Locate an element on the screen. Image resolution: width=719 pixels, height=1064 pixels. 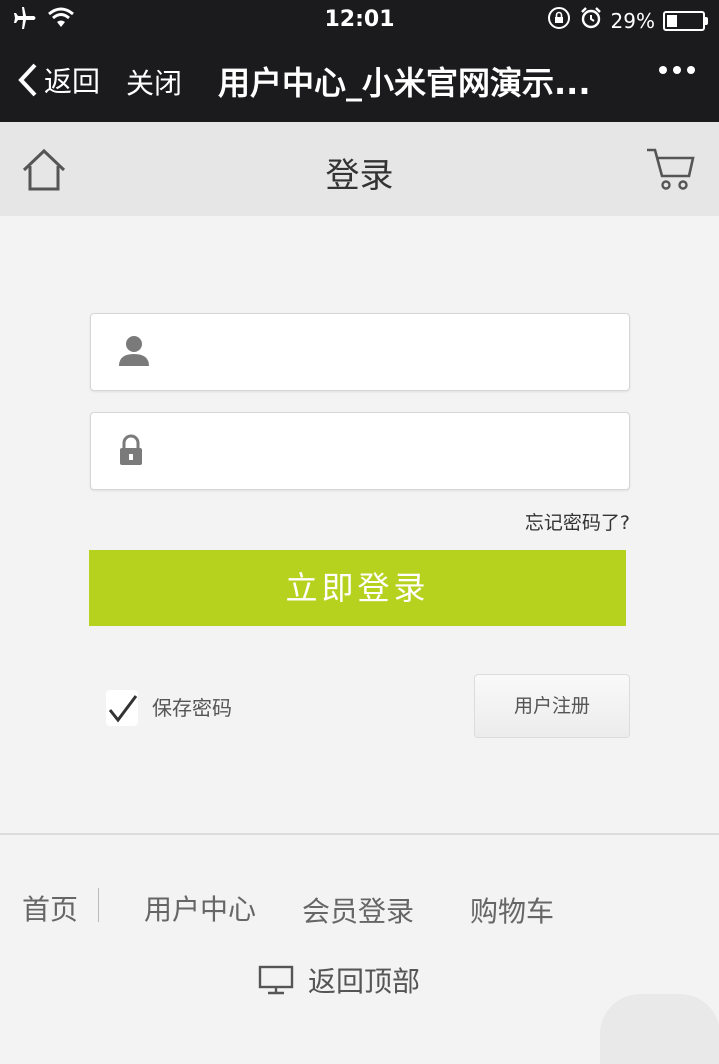
page-header: 登录 is located at coordinates (359, 169).